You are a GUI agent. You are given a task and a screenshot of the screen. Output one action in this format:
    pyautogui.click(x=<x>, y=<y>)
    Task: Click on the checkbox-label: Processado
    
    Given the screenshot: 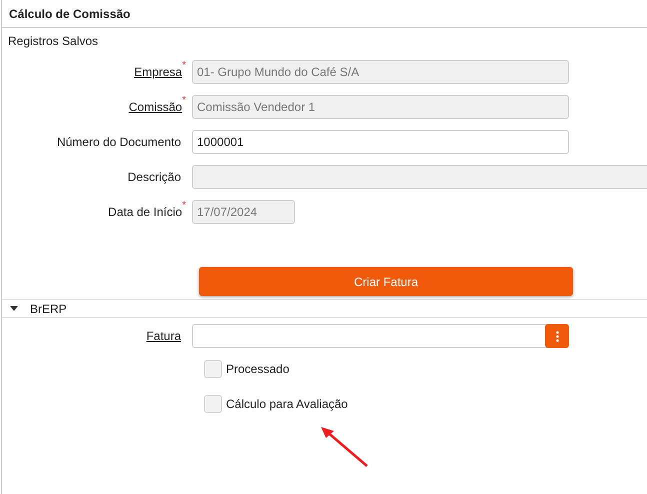 What is the action you would take?
    pyautogui.click(x=258, y=369)
    